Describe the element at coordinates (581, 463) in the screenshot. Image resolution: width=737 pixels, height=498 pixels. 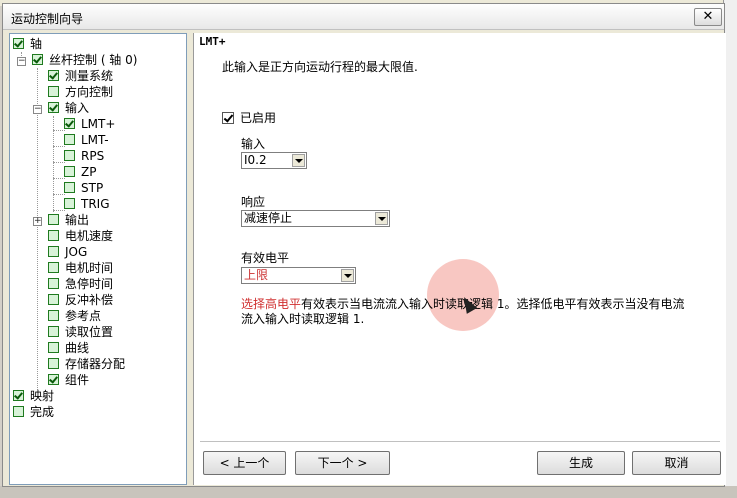
I see `generate-button: 生成` at that location.